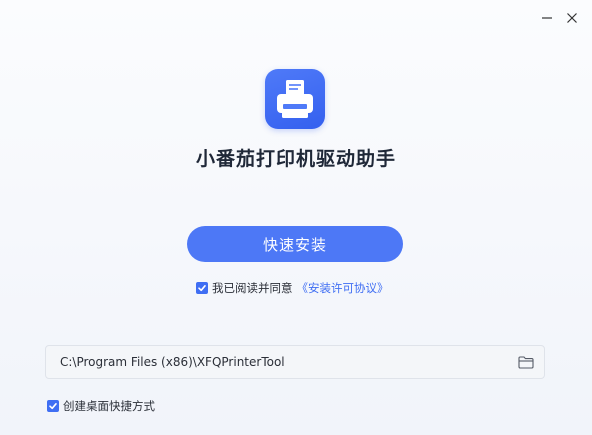  I want to click on license-agreement-link: 《安装许可协议》, so click(343, 288).